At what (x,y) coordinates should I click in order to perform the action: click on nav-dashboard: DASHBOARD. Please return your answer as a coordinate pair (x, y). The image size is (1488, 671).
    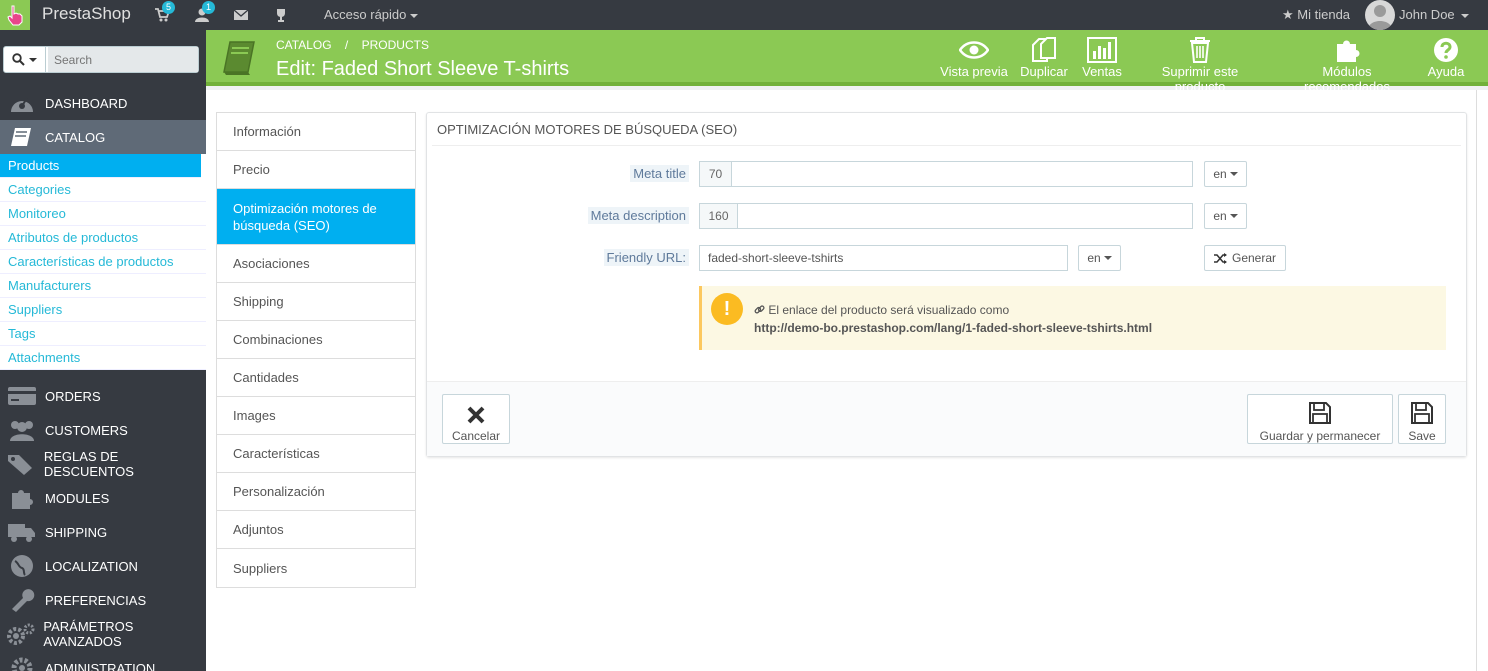
    Looking at the image, I should click on (103, 103).